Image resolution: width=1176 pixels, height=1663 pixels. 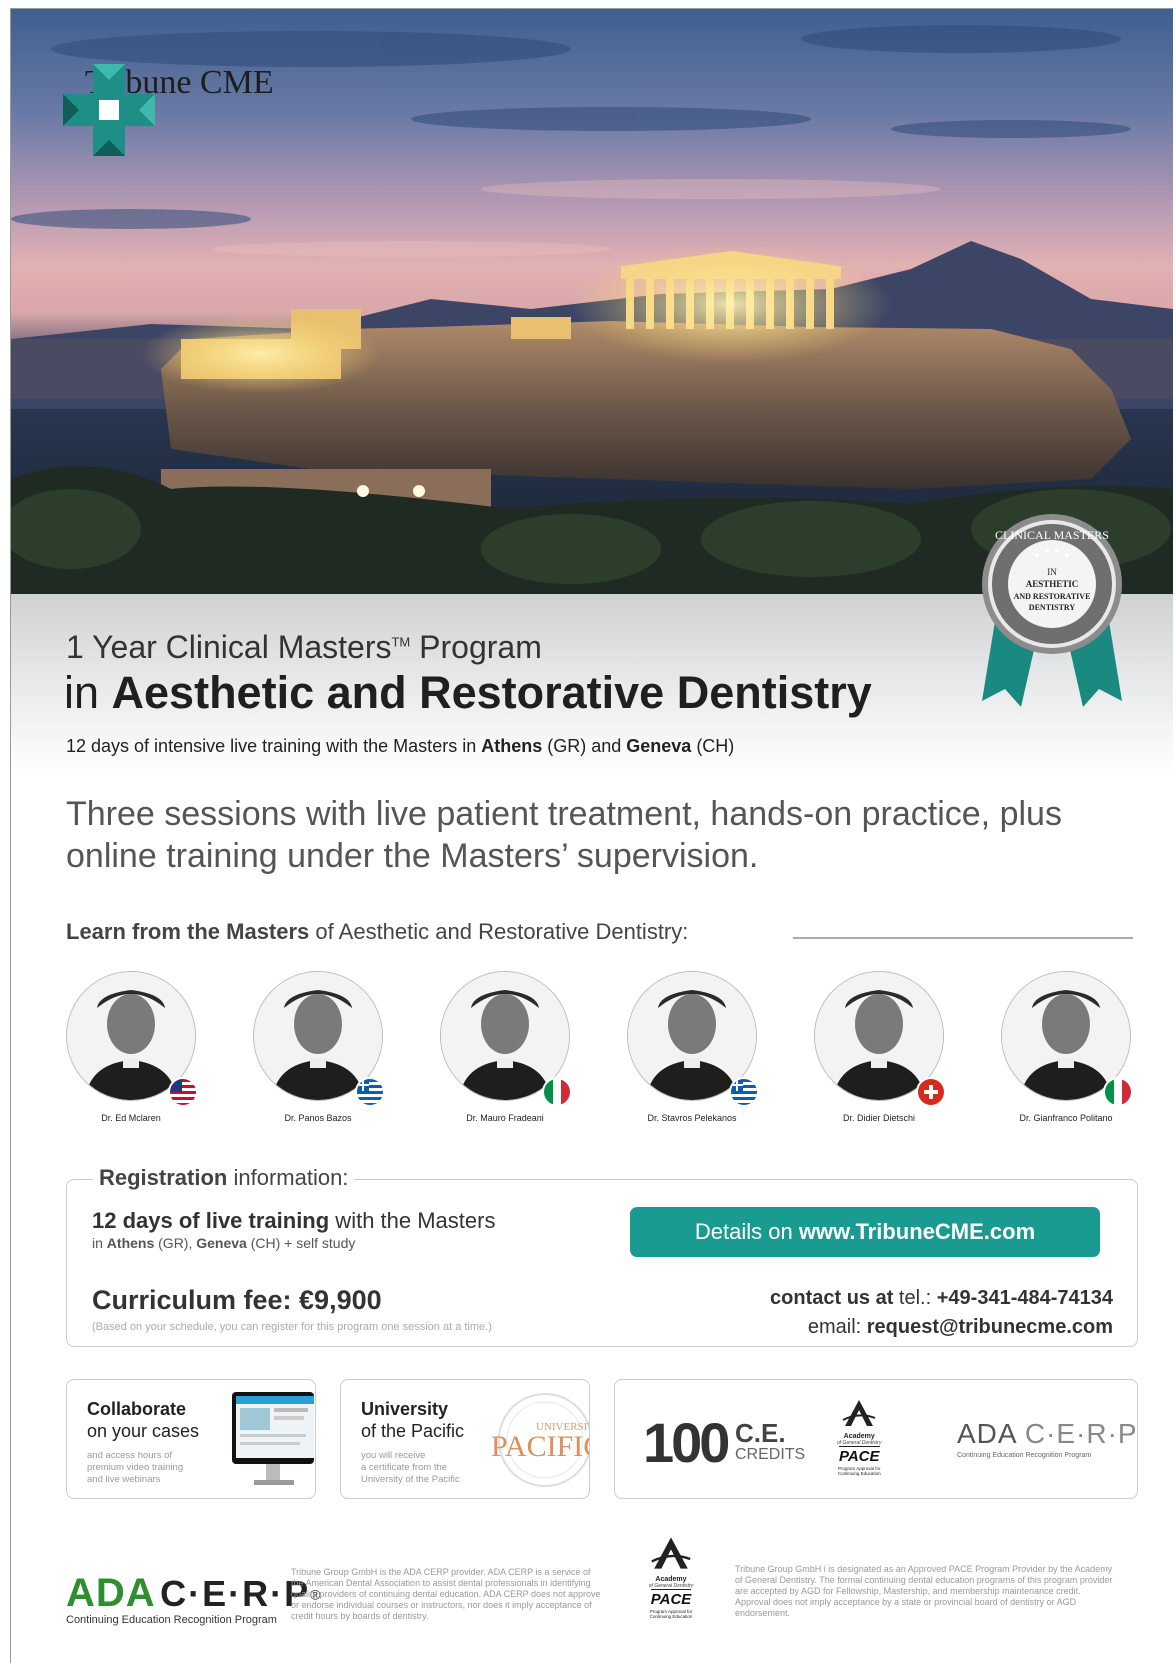 I want to click on days-sub-mid: (GR),, so click(x=175, y=1243).